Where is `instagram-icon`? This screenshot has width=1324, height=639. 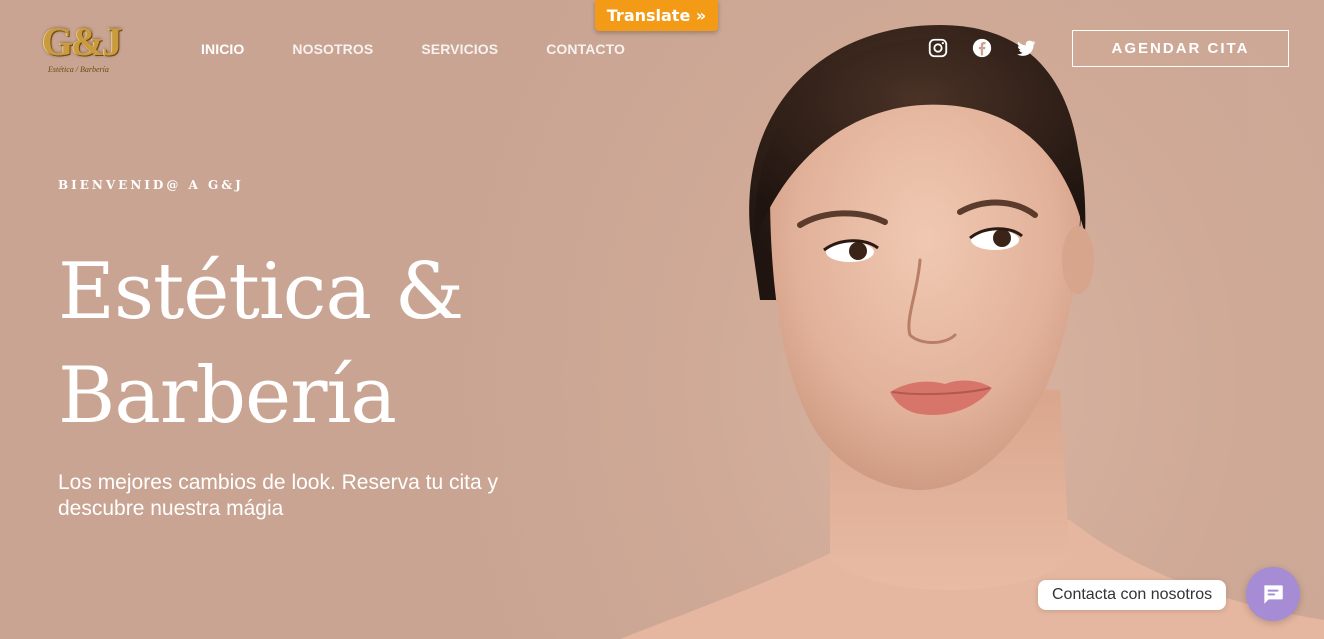
instagram-icon is located at coordinates (938, 48).